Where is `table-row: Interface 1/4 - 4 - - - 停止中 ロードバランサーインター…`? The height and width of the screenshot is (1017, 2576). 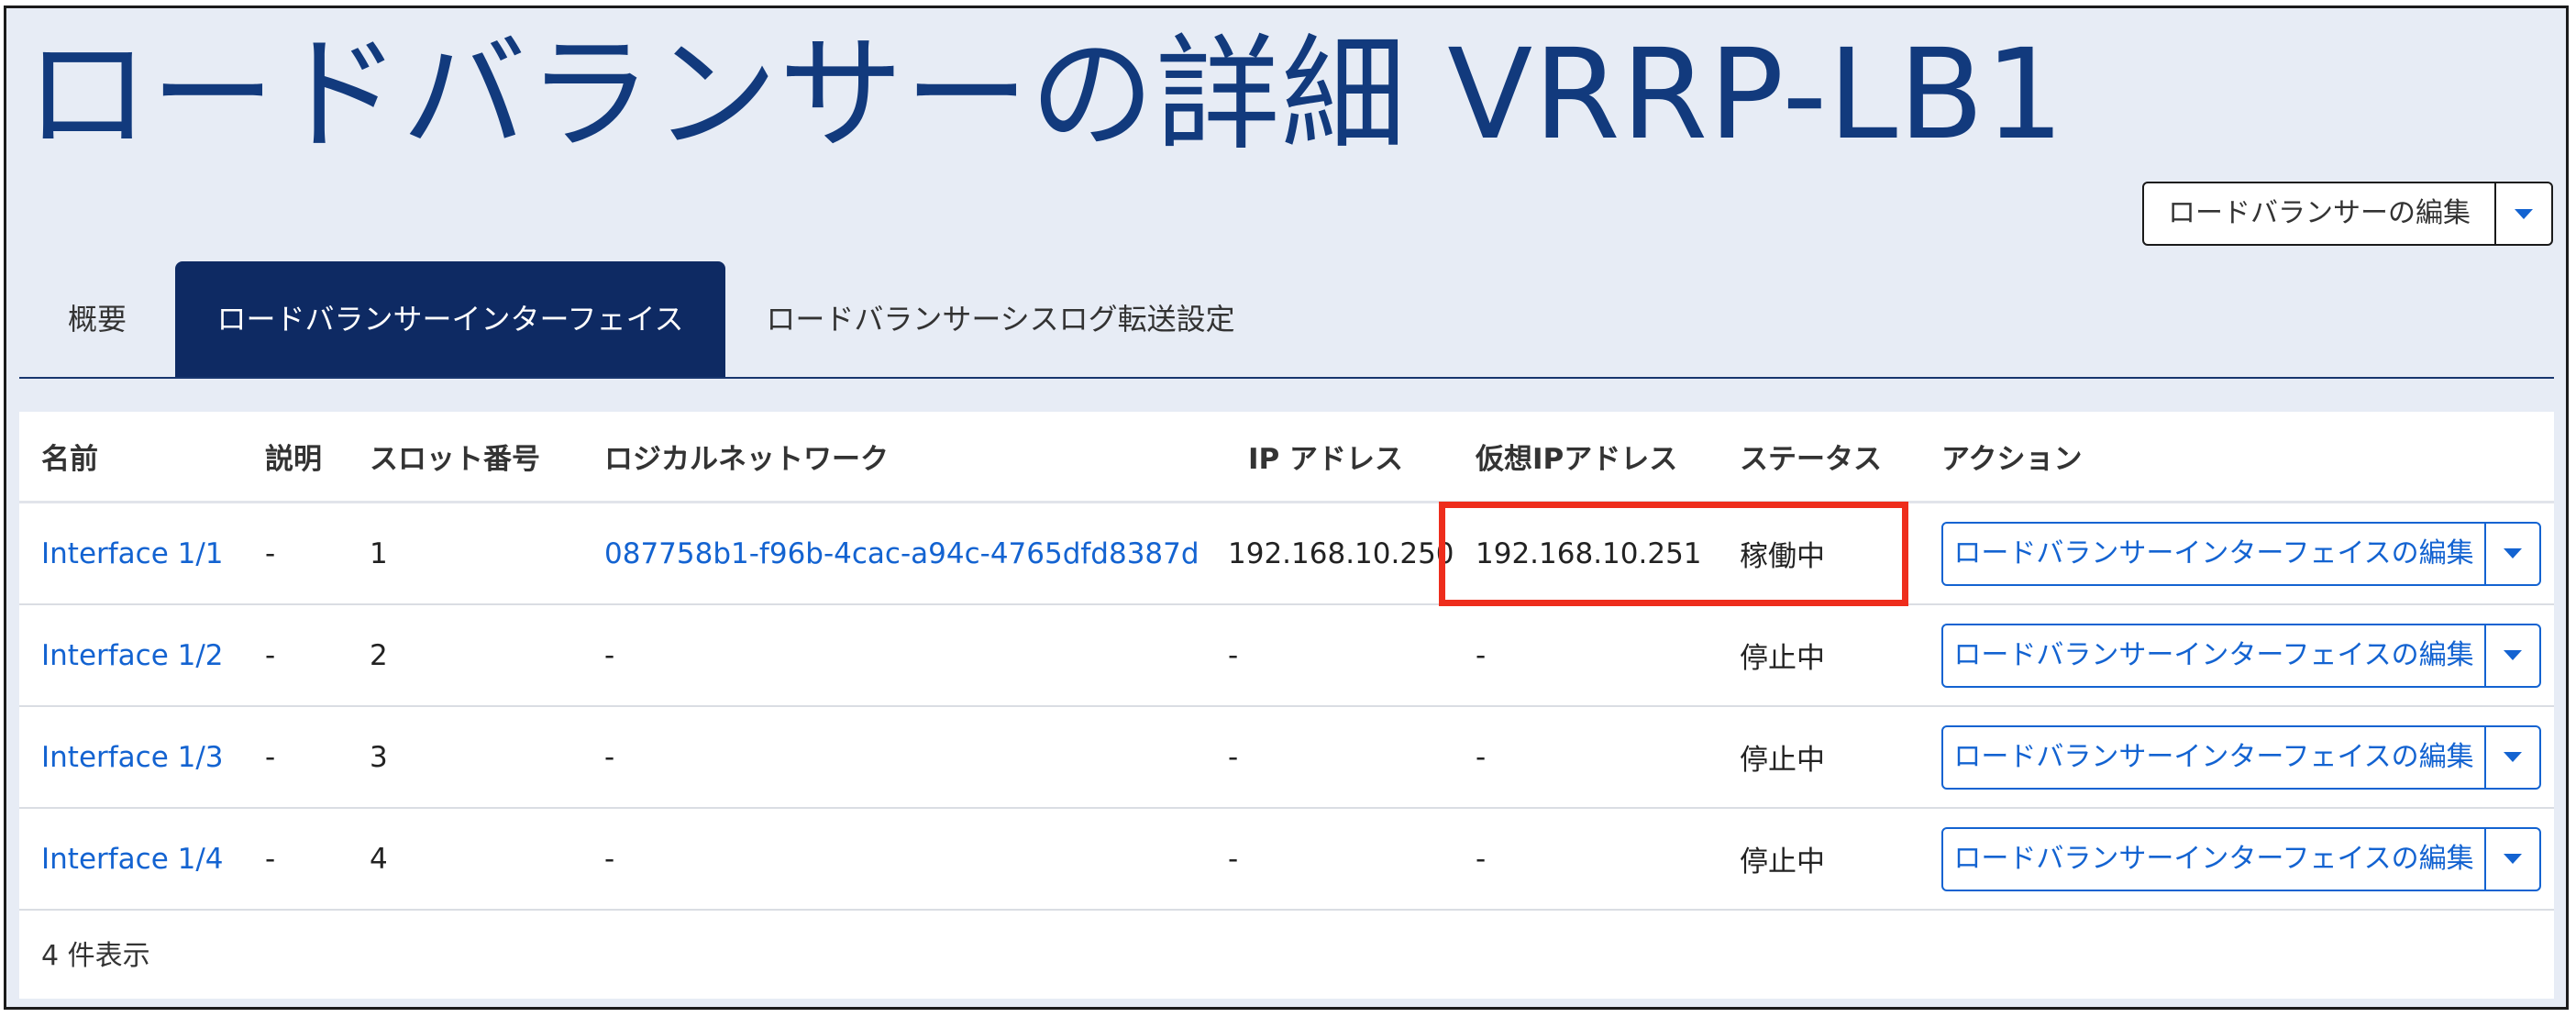 table-row: Interface 1/4 - 4 - - - 停止中 ロードバランサーインター… is located at coordinates (1286, 860).